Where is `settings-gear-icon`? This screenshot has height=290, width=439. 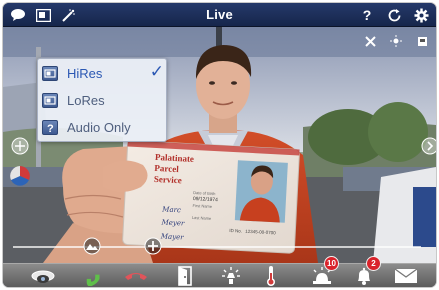
settings-gear-icon is located at coordinates (421, 15).